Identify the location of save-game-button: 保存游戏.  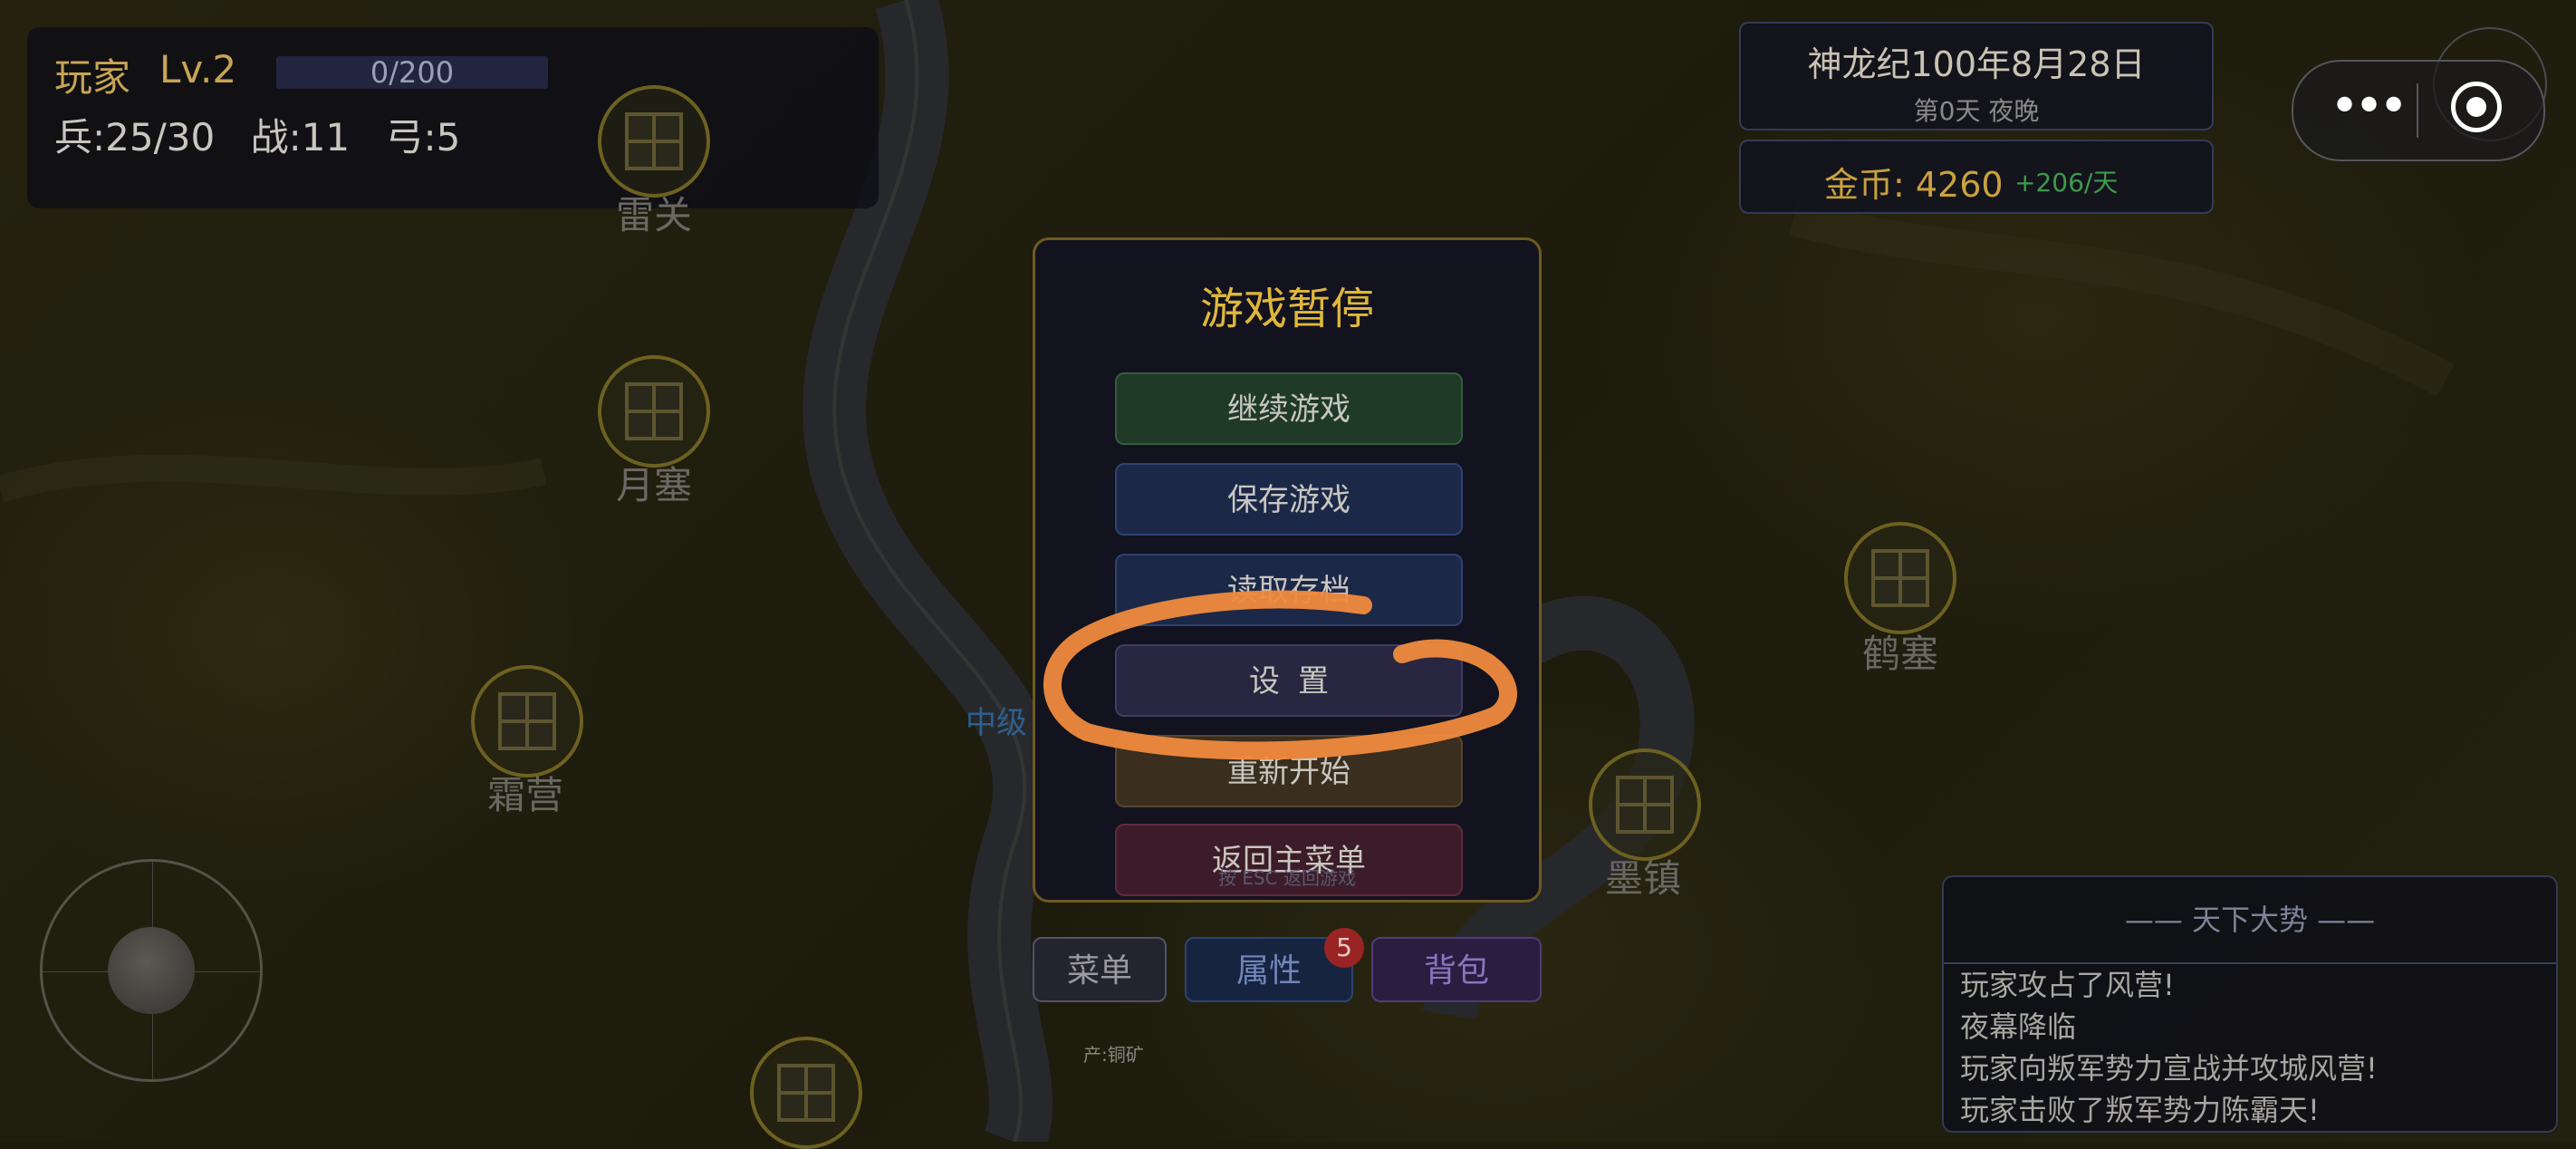
(1289, 500).